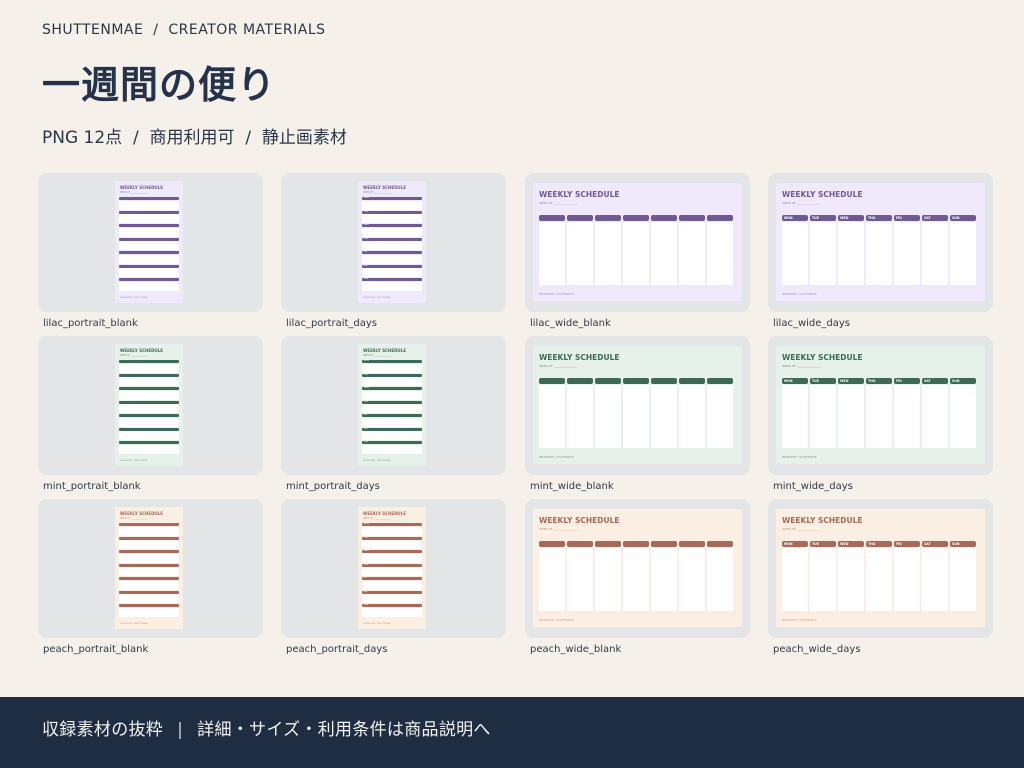 The width and height of the screenshot is (1024, 768). I want to click on card-caption: peach_portrait_blank, so click(96, 649).